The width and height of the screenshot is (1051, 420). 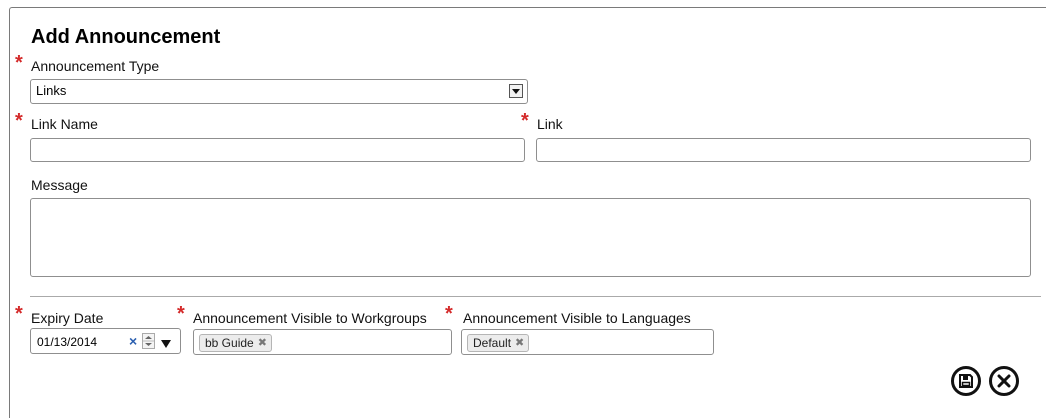 I want to click on expiry-date-picker: 01/13/2014 ×, so click(x=105, y=341).